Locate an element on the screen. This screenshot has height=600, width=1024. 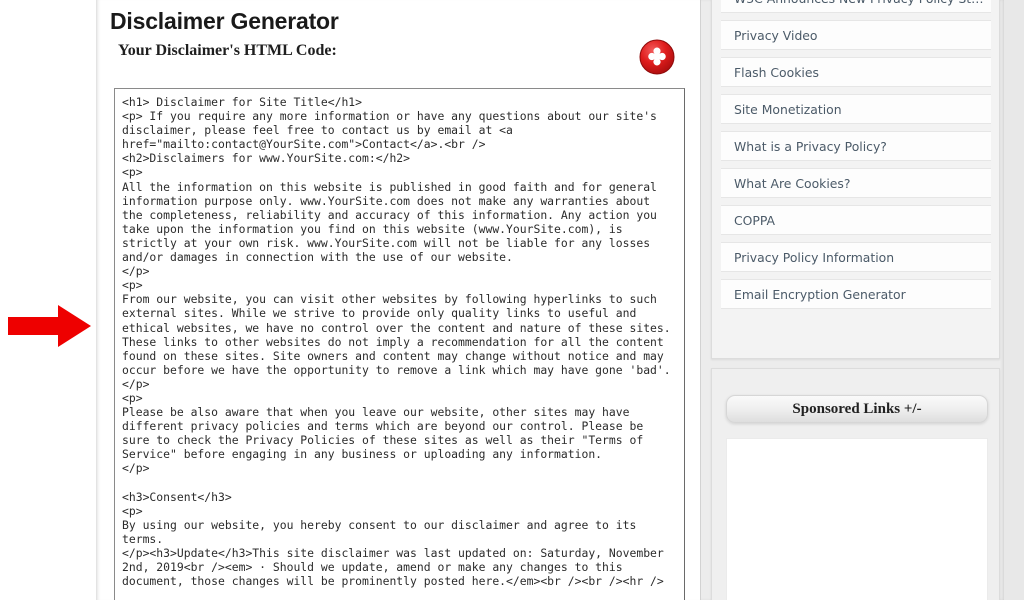
sponsored-links-panel: Sponsored Links +/- is located at coordinates (855, 484).